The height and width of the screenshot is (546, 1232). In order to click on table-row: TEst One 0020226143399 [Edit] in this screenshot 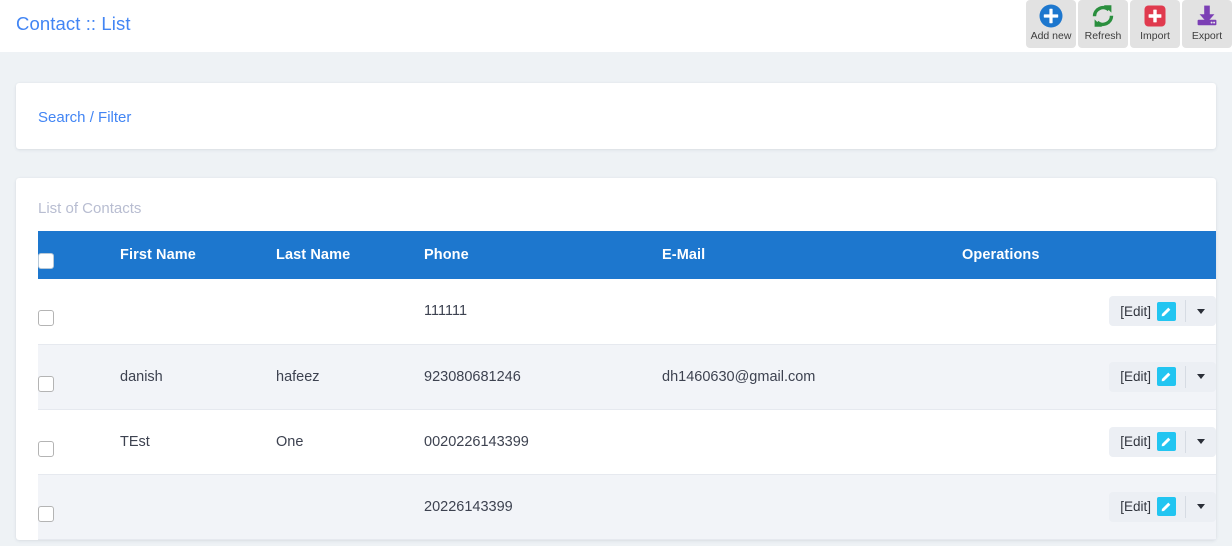, I will do `click(627, 442)`.